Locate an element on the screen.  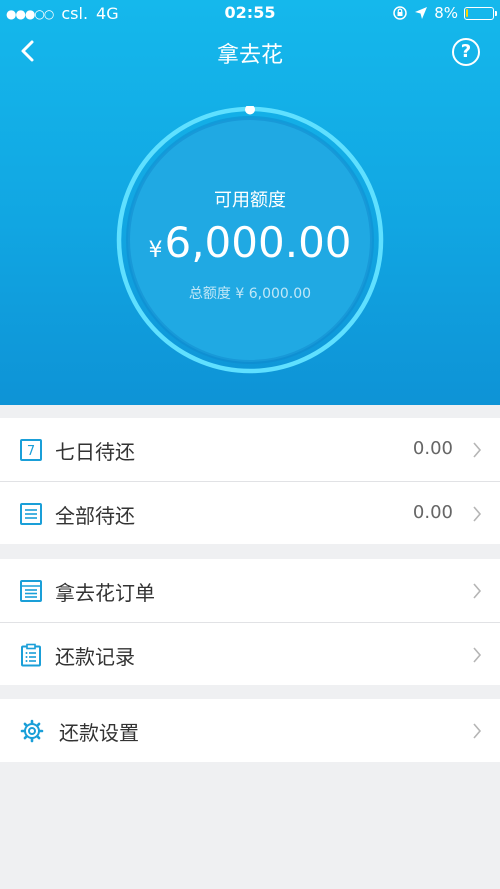
list-item-label: 还款记录 is located at coordinates (95, 657).